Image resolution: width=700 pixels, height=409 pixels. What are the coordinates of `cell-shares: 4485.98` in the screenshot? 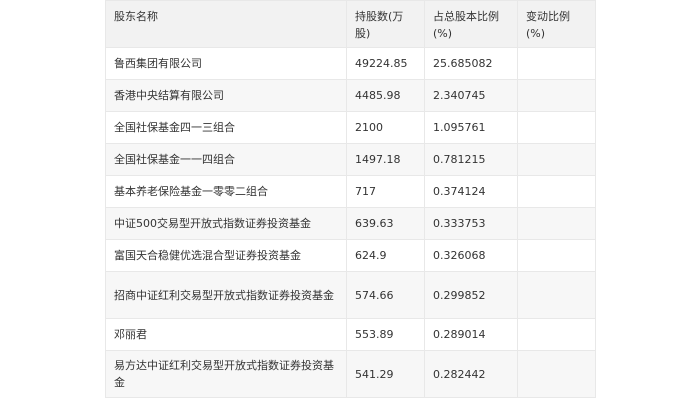 It's located at (385, 95).